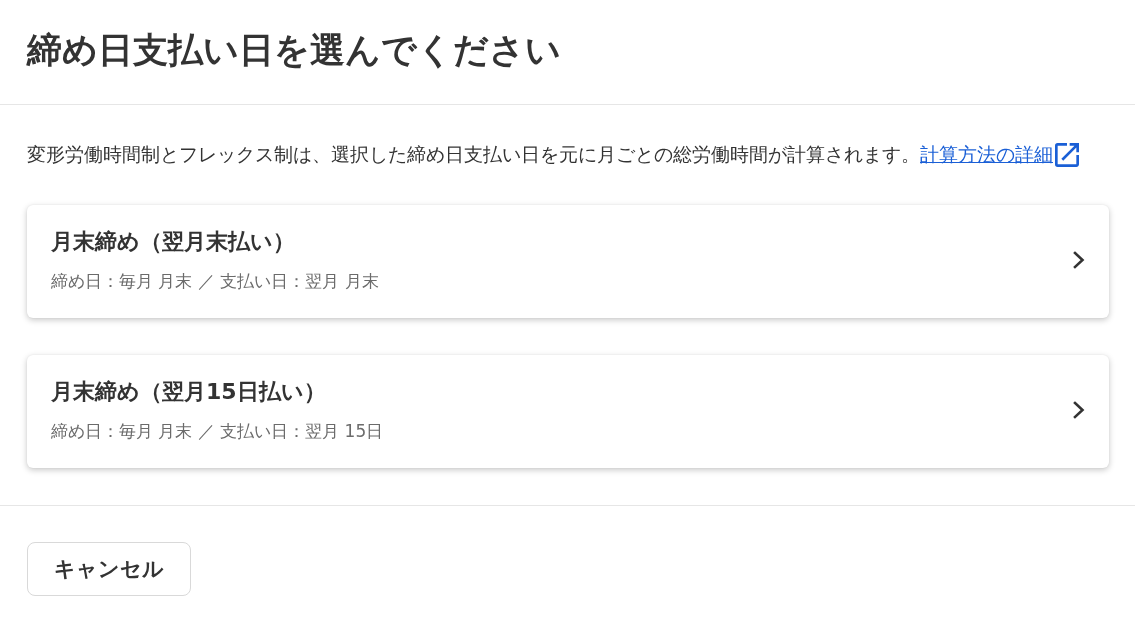 This screenshot has height=632, width=1135. What do you see at coordinates (217, 431) in the screenshot?
I see `option-detail: 締め日：毎月 月末 ／ 支払い日：翌月 15日` at bounding box center [217, 431].